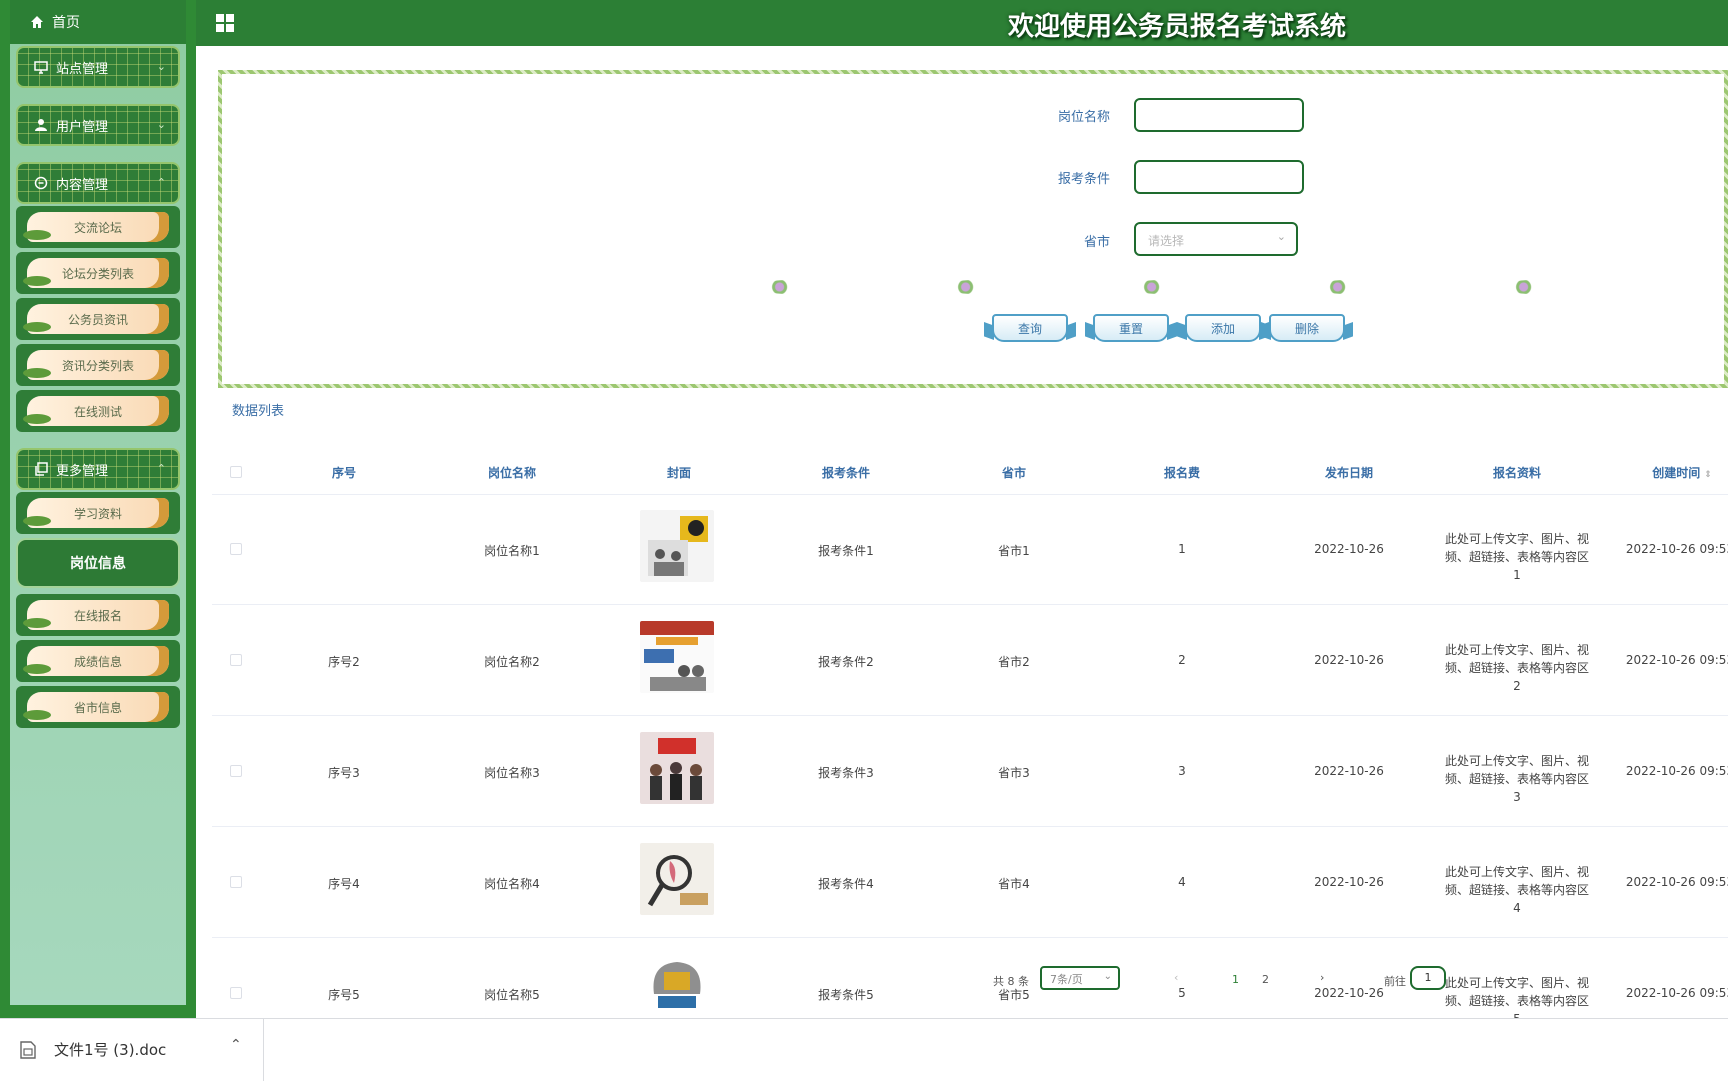 The image size is (1728, 1081). Describe the element at coordinates (28, 1050) in the screenshot. I see `document-icon` at that location.